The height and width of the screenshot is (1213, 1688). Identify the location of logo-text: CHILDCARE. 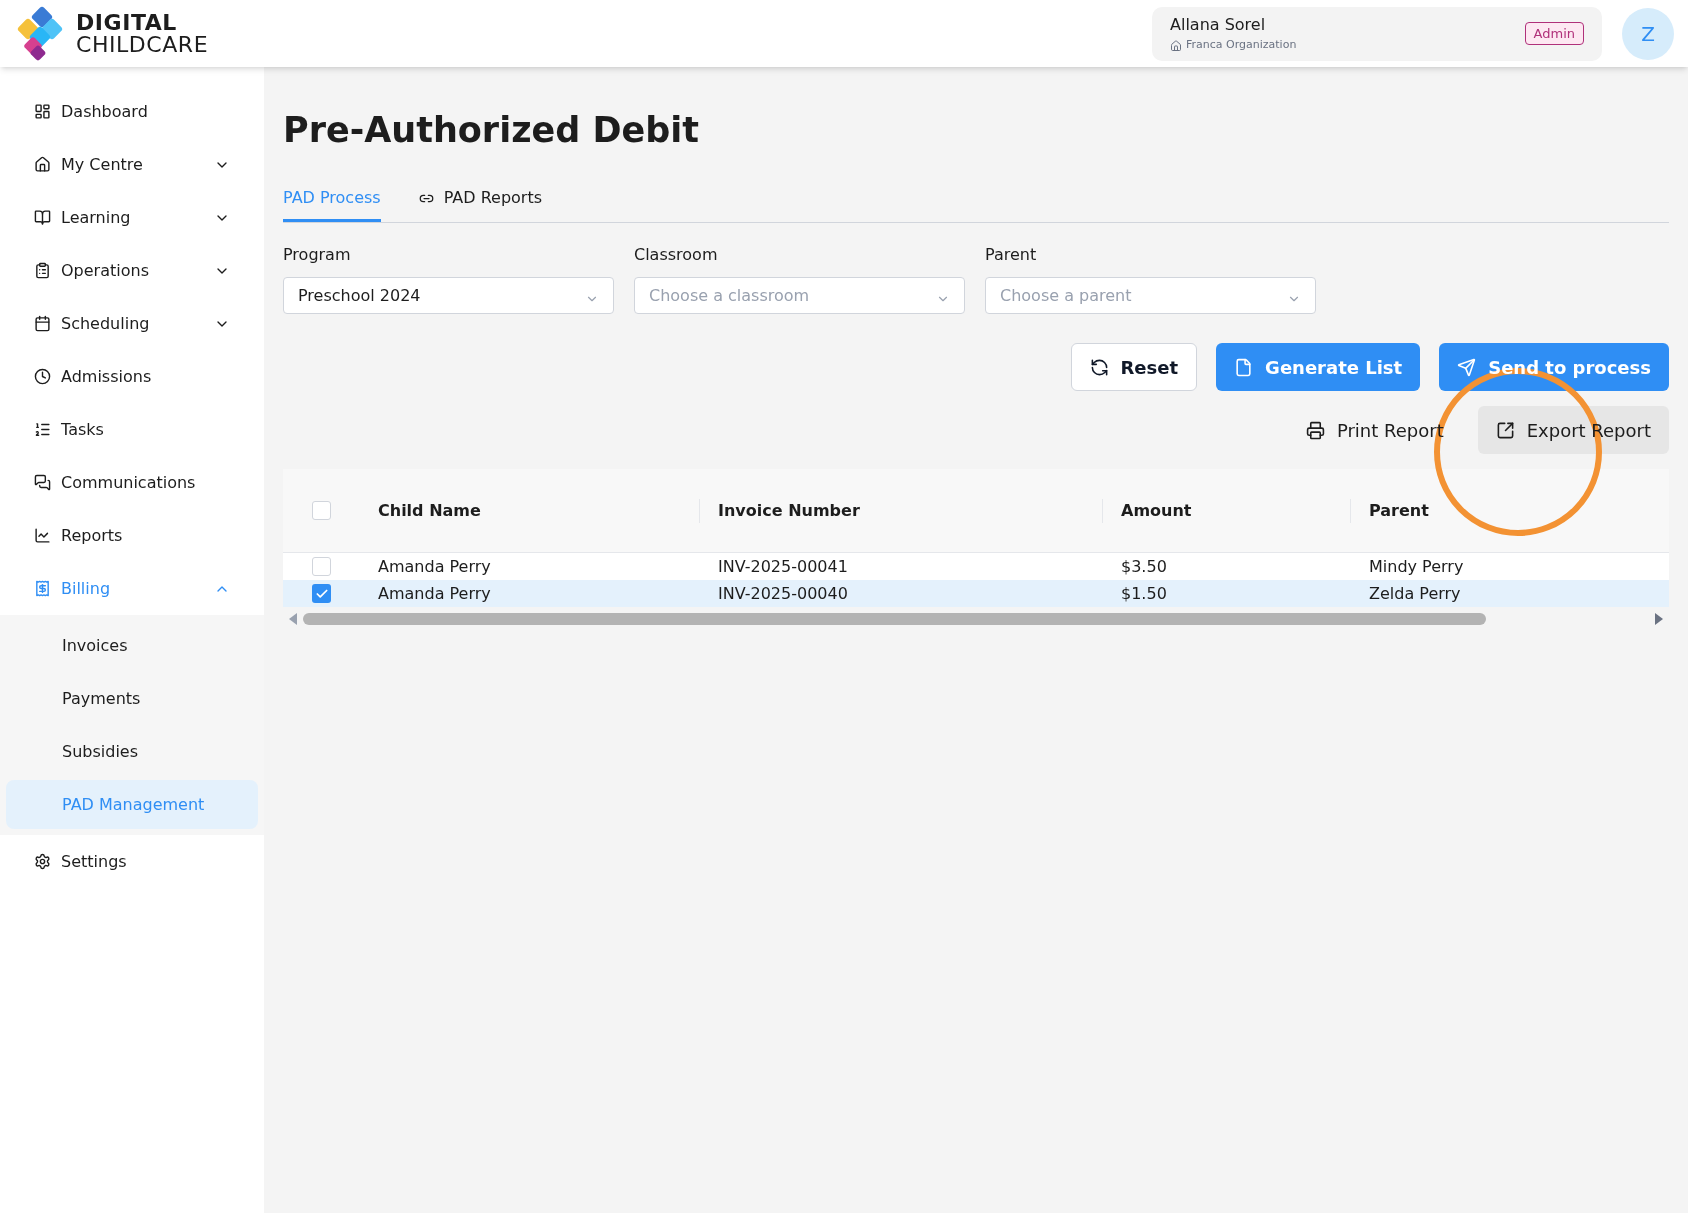
(142, 44).